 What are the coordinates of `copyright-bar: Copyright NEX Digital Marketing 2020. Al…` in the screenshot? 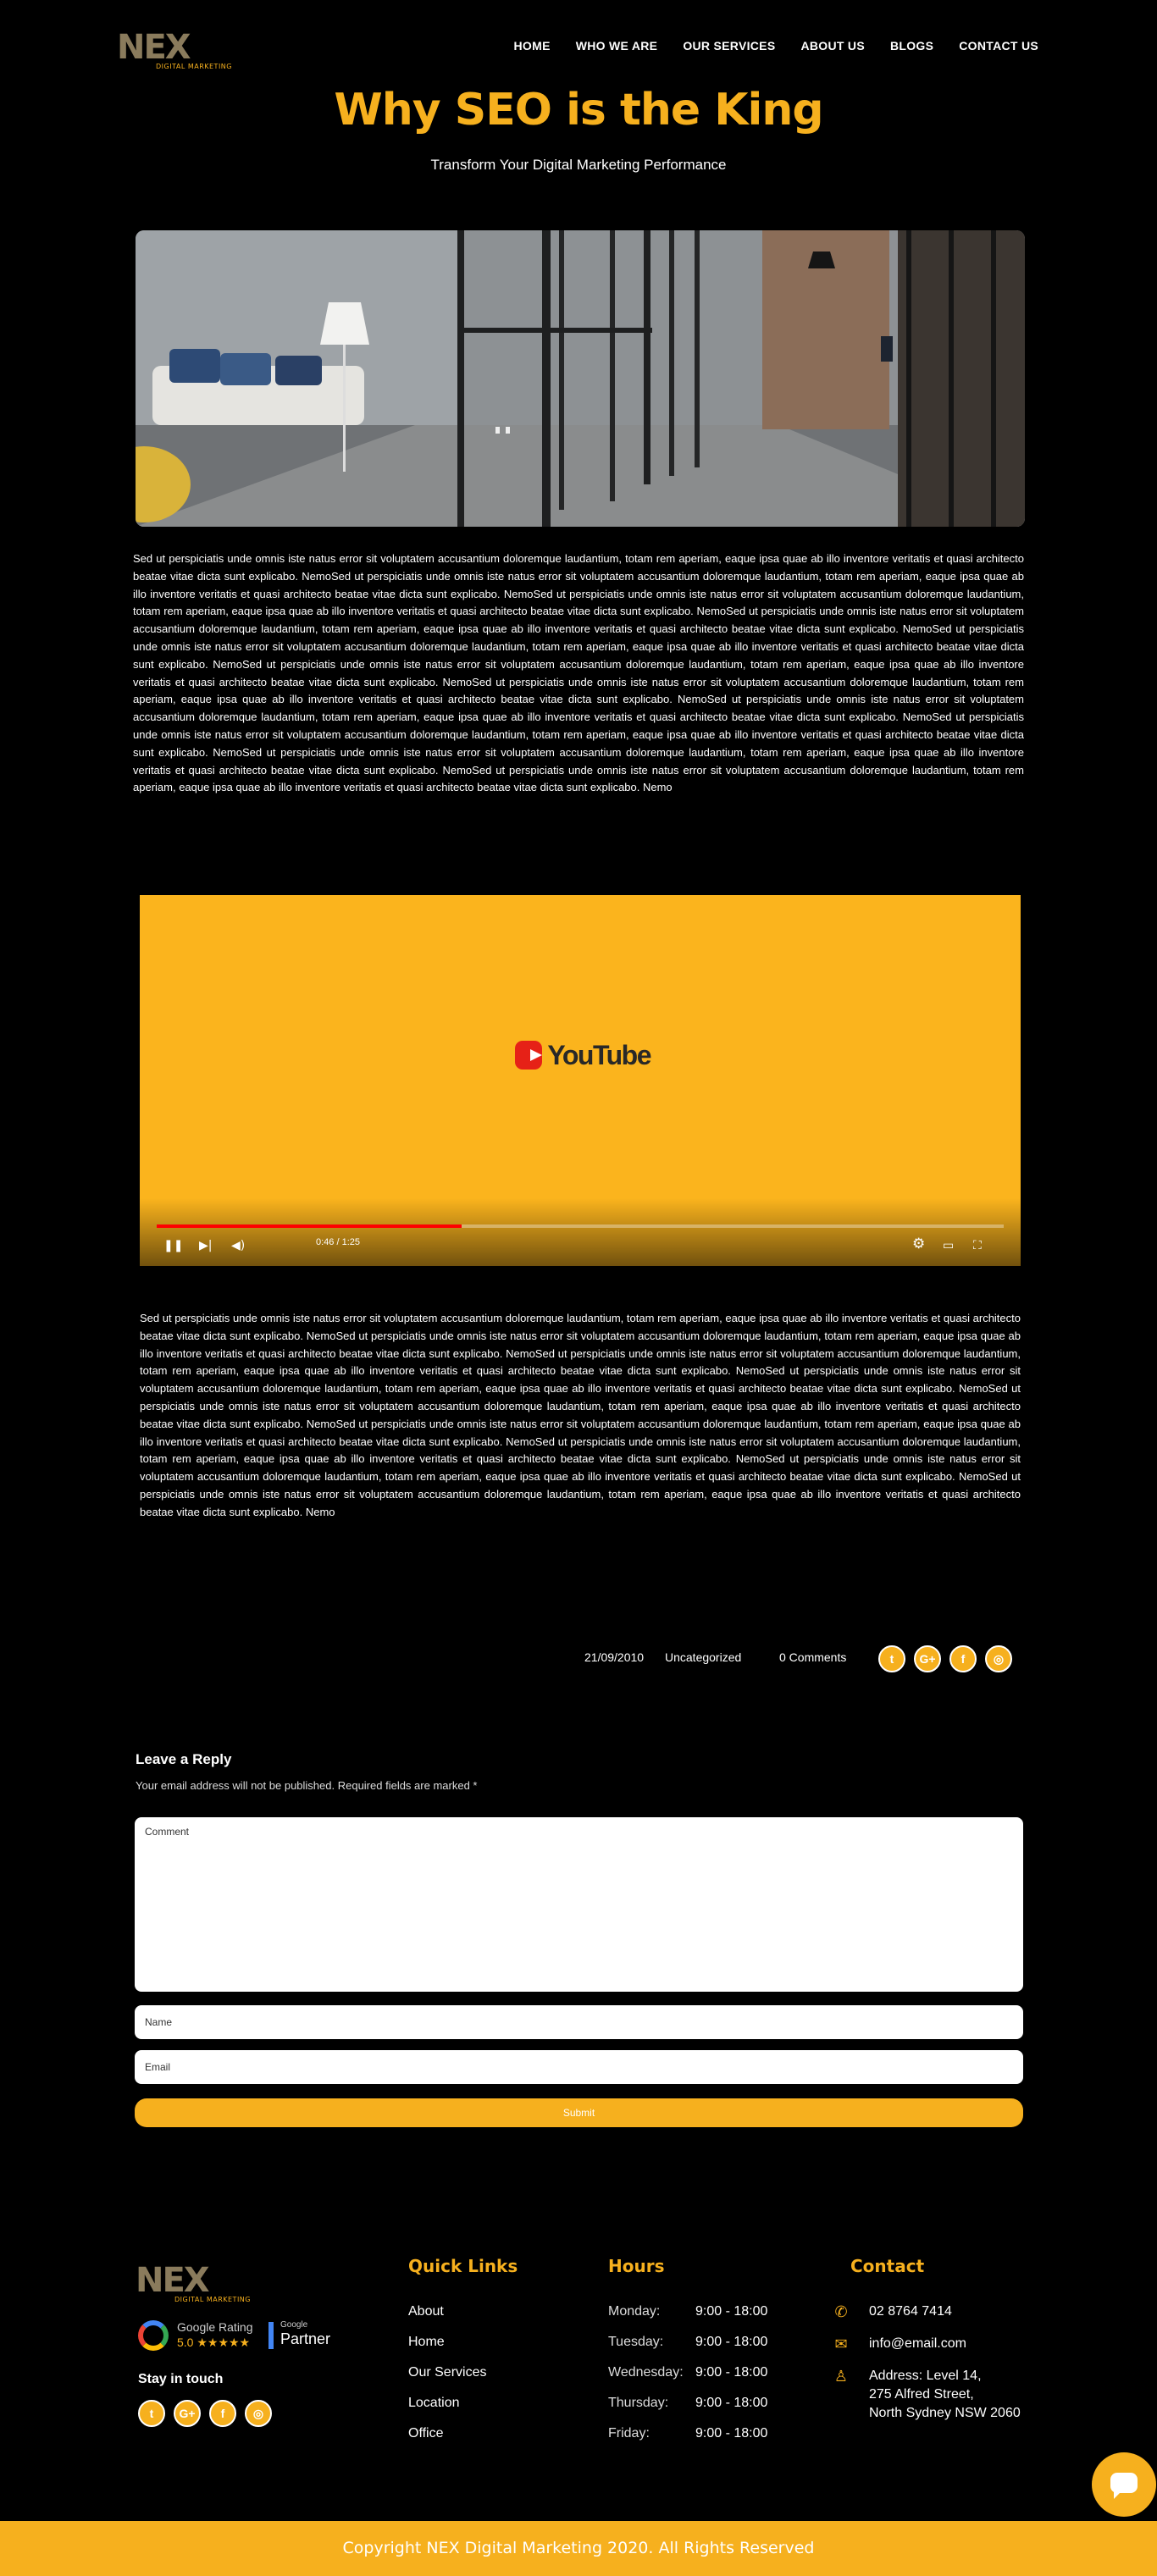 It's located at (578, 2548).